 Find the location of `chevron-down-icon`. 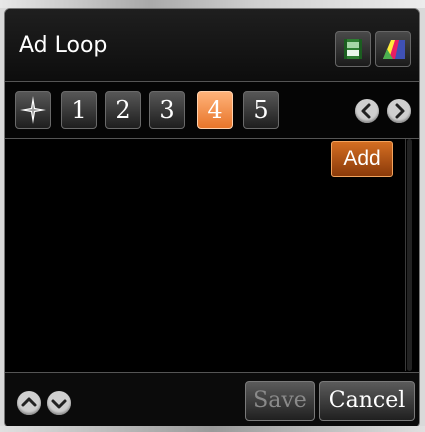

chevron-down-icon is located at coordinates (59, 404).